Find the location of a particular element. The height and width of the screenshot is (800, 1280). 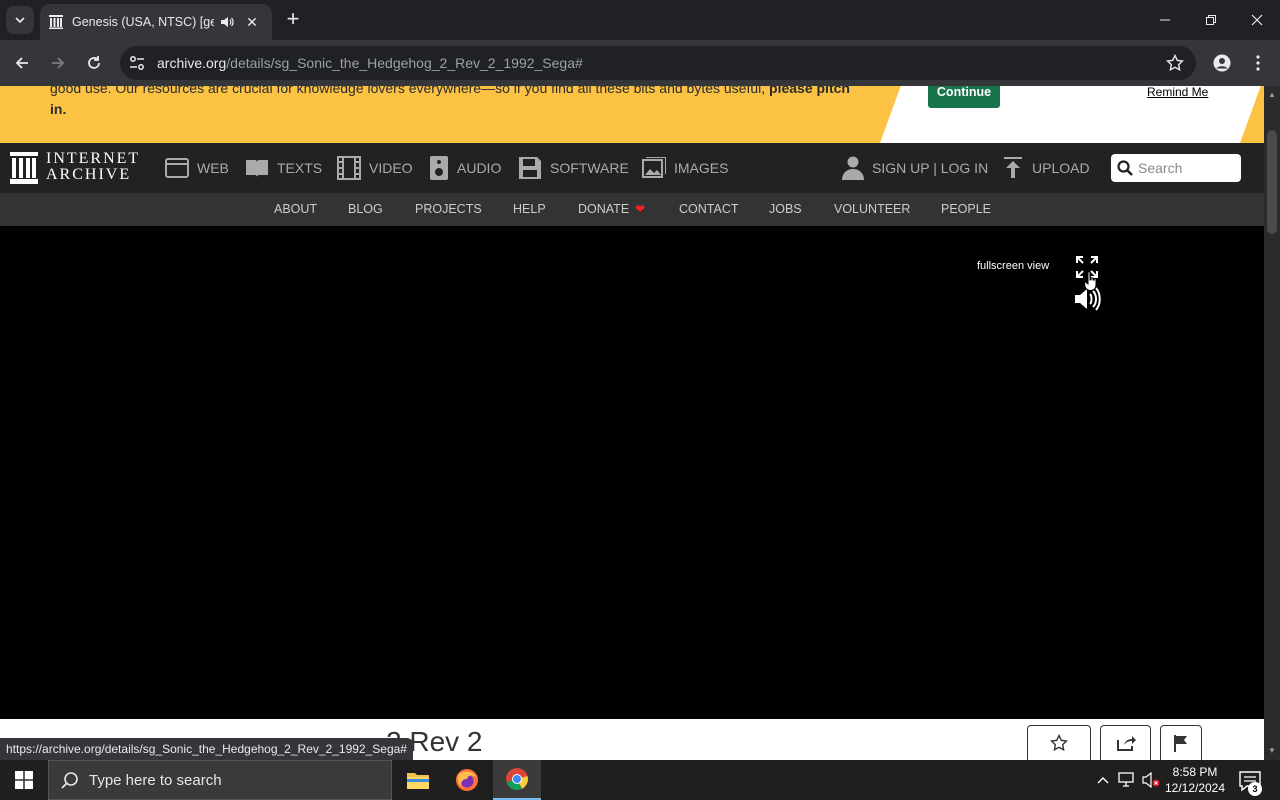

subnav-jobs: JOBS is located at coordinates (785, 209).